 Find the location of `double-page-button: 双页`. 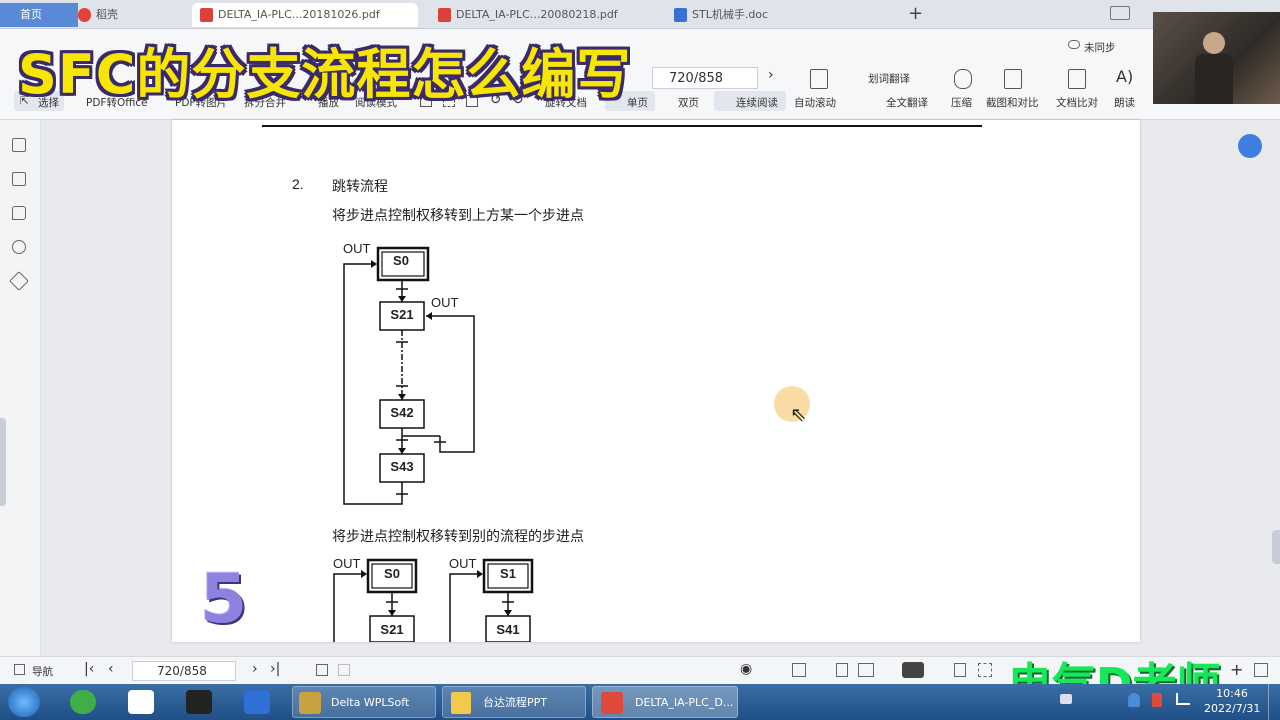

double-page-button: 双页 is located at coordinates (688, 102).